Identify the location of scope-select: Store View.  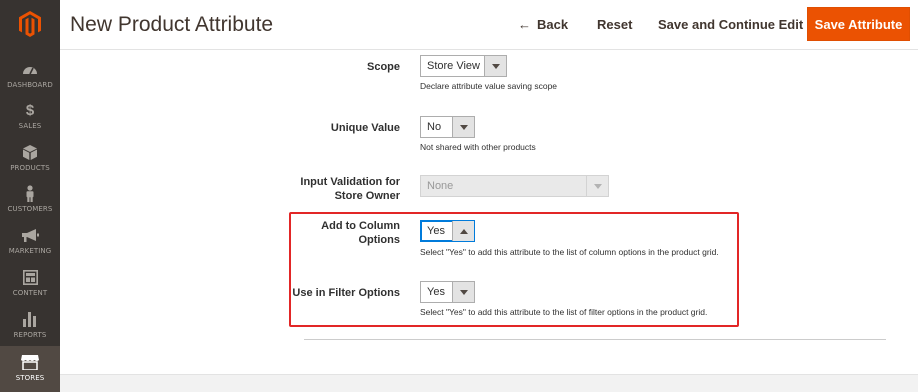
(463, 66).